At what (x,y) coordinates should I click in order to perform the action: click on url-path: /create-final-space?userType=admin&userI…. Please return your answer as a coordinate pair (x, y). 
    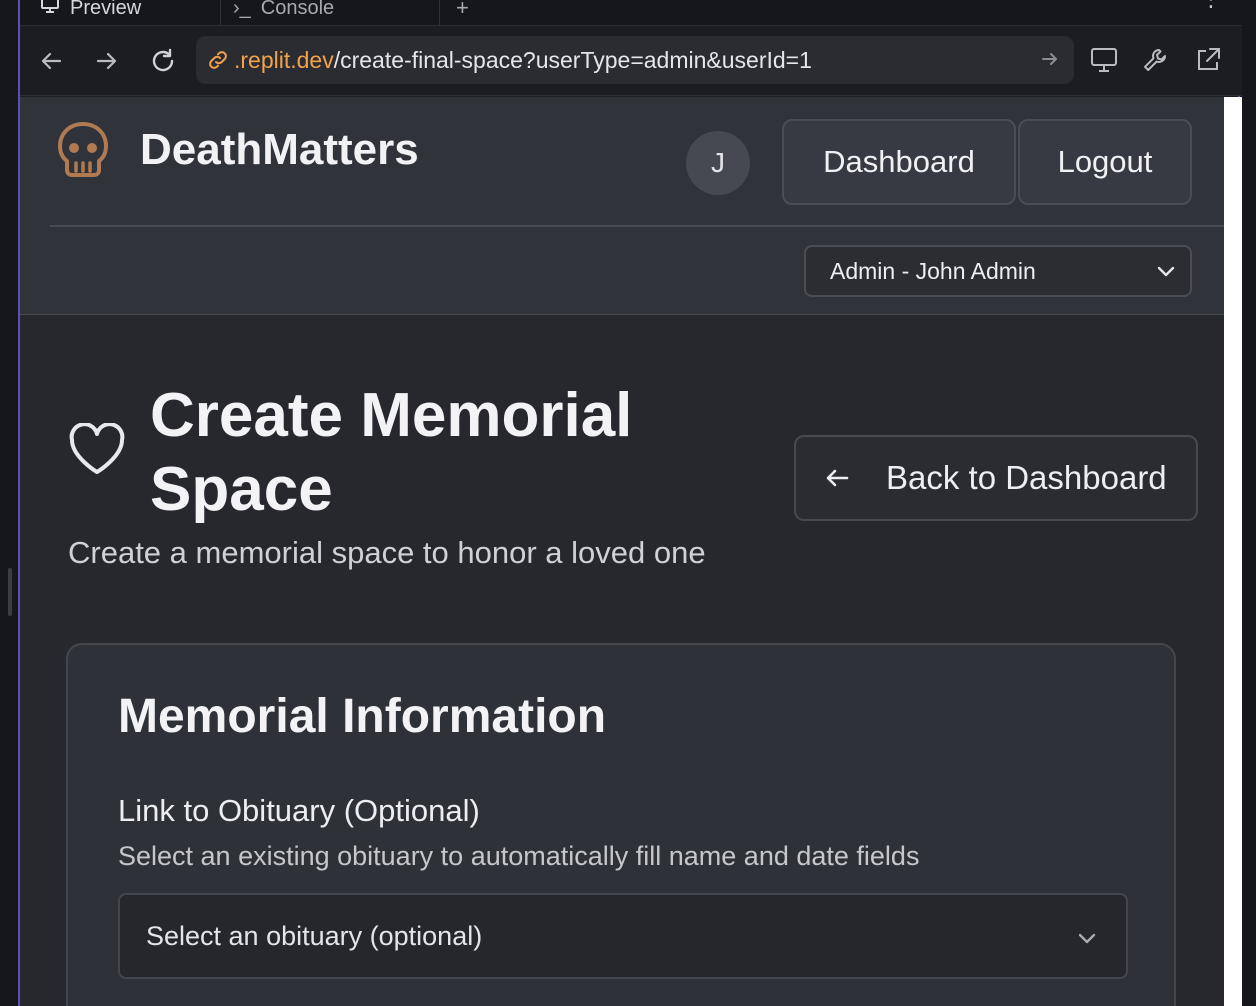
    Looking at the image, I should click on (572, 59).